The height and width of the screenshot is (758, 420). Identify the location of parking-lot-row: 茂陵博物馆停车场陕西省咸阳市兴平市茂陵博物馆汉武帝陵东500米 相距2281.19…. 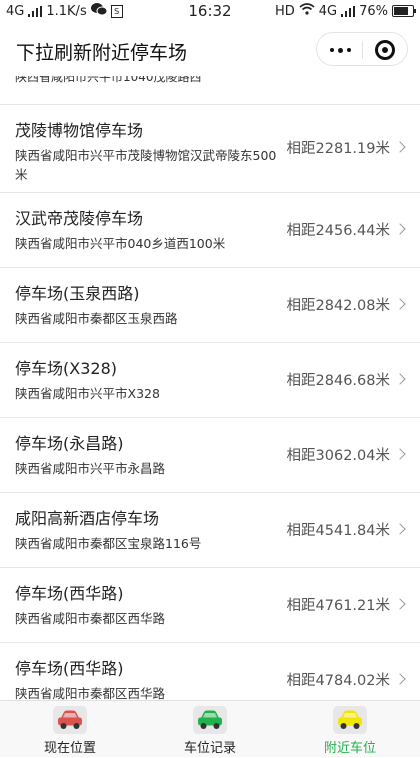
(210, 149).